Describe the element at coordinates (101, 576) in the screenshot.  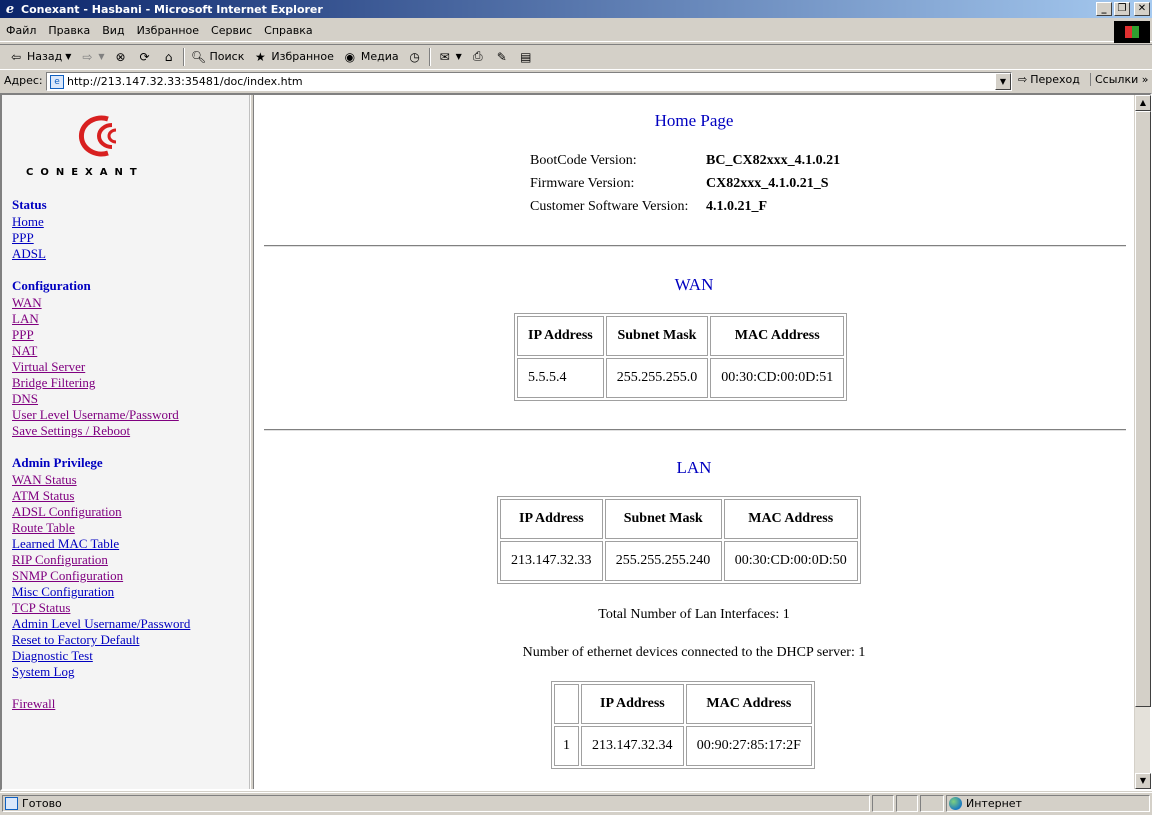
I see `nav-link-snmp-configuration: SNMP Configuration` at that location.